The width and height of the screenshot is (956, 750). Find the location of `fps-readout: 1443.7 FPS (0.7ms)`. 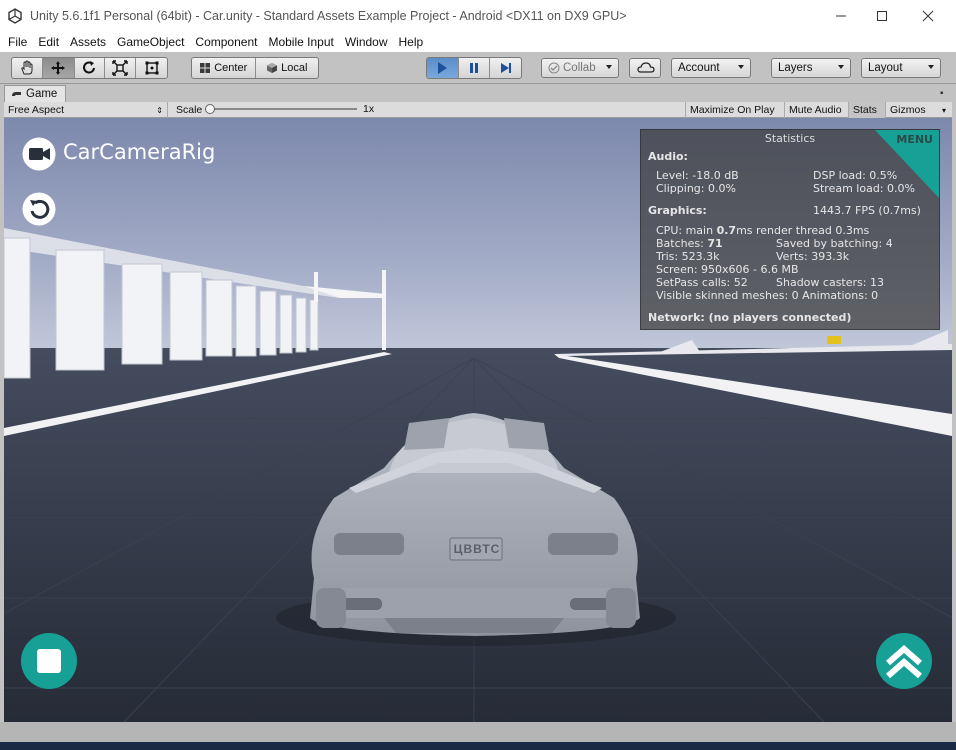

fps-readout: 1443.7 FPS (0.7ms) is located at coordinates (867, 210).